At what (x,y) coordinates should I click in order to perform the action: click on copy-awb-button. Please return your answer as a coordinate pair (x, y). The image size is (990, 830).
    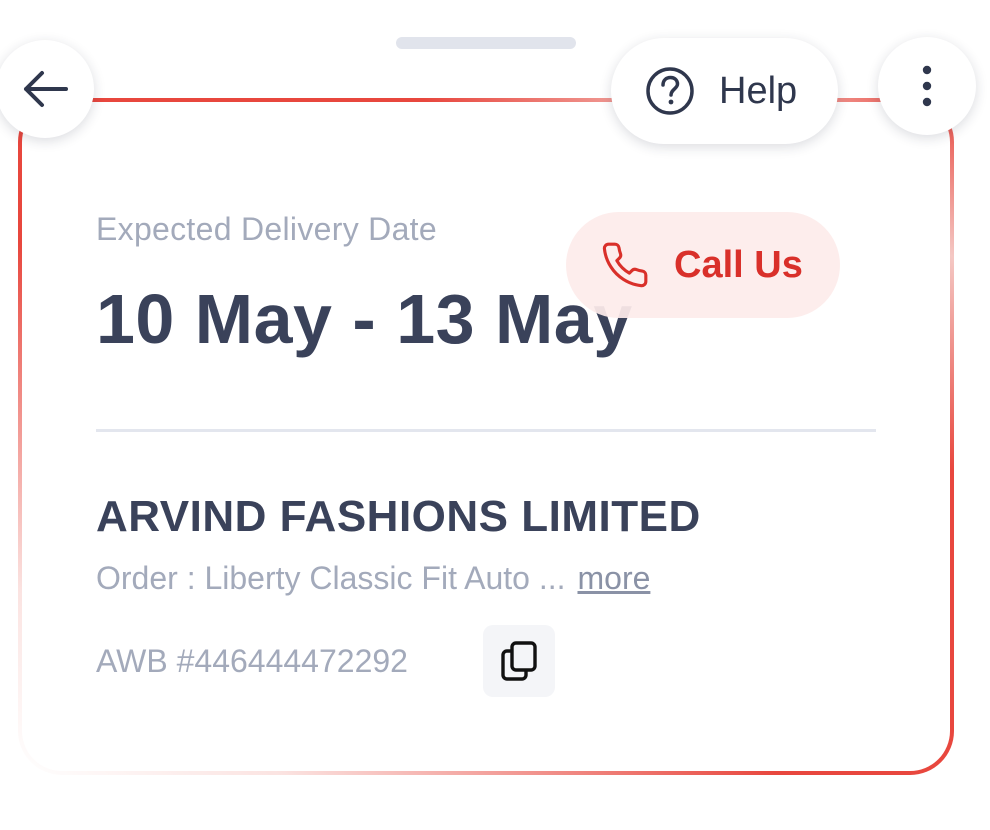
    Looking at the image, I should click on (519, 661).